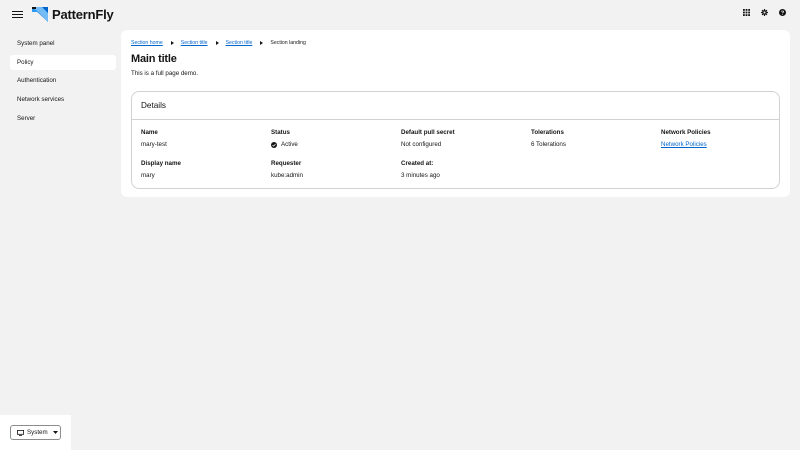 This screenshot has height=450, width=800. Describe the element at coordinates (154, 144) in the screenshot. I see `name-value: mary-test` at that location.